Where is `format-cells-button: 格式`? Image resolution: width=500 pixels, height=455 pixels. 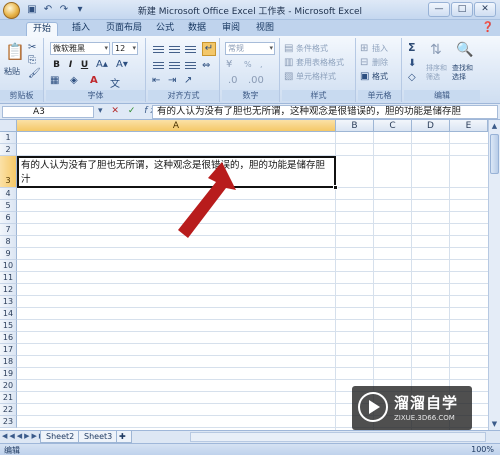
format-cells-button: 格式 is located at coordinates (380, 77).